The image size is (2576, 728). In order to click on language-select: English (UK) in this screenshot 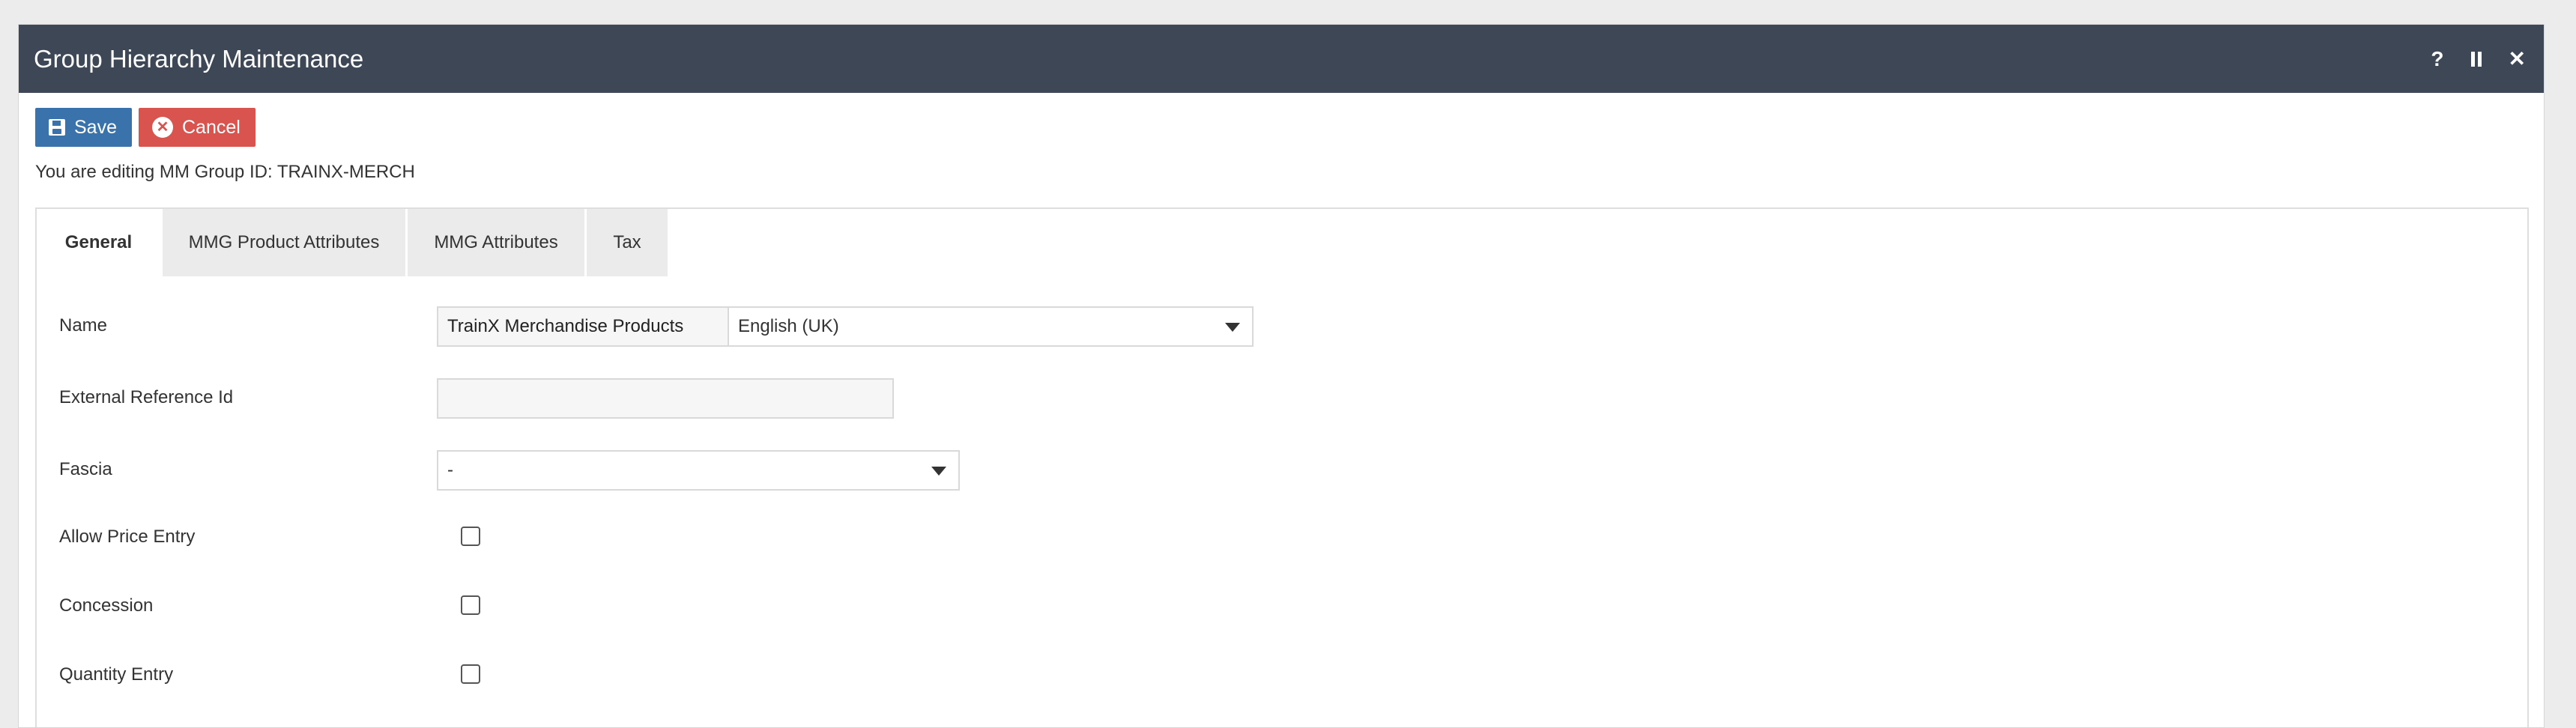, I will do `click(991, 326)`.